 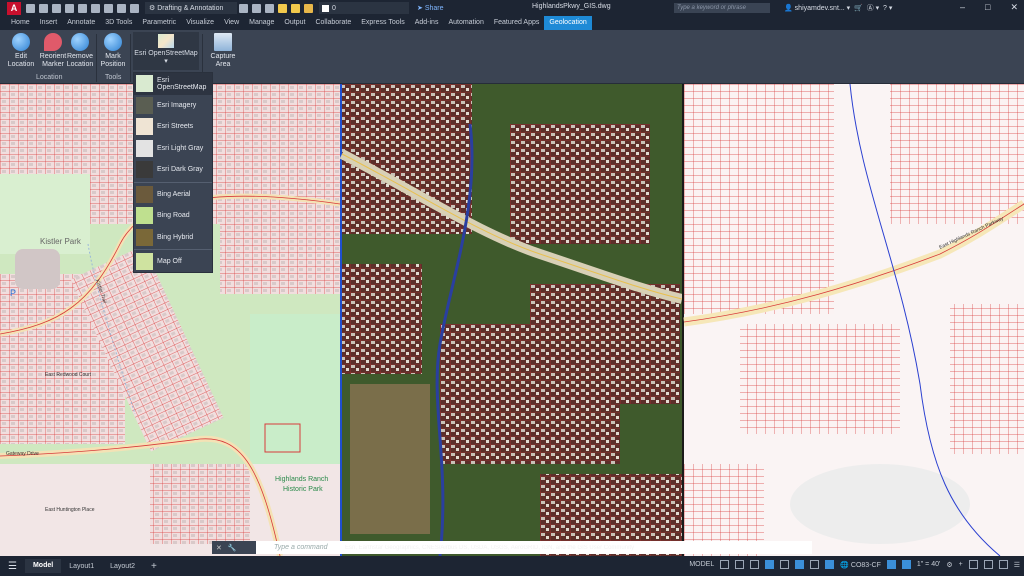 I want to click on object-snap-tracking-icon, so click(x=800, y=564).